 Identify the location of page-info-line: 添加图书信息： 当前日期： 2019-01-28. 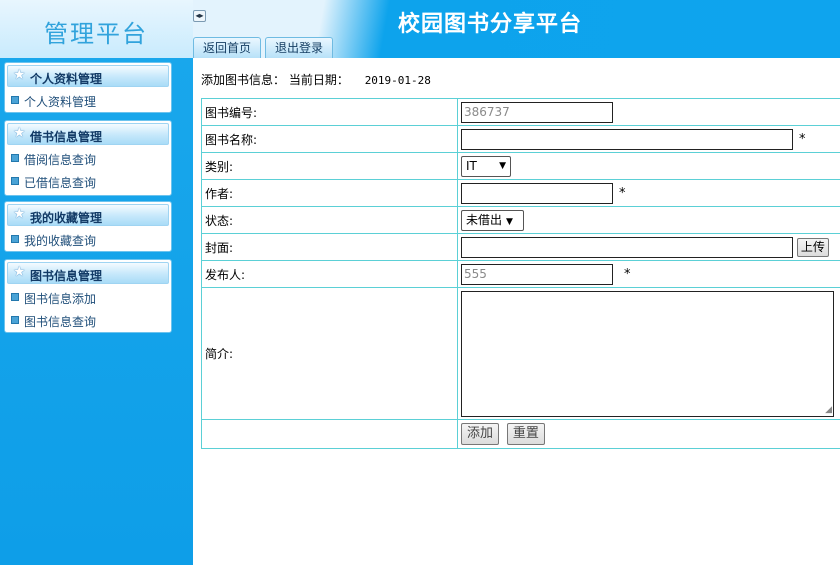
(316, 79).